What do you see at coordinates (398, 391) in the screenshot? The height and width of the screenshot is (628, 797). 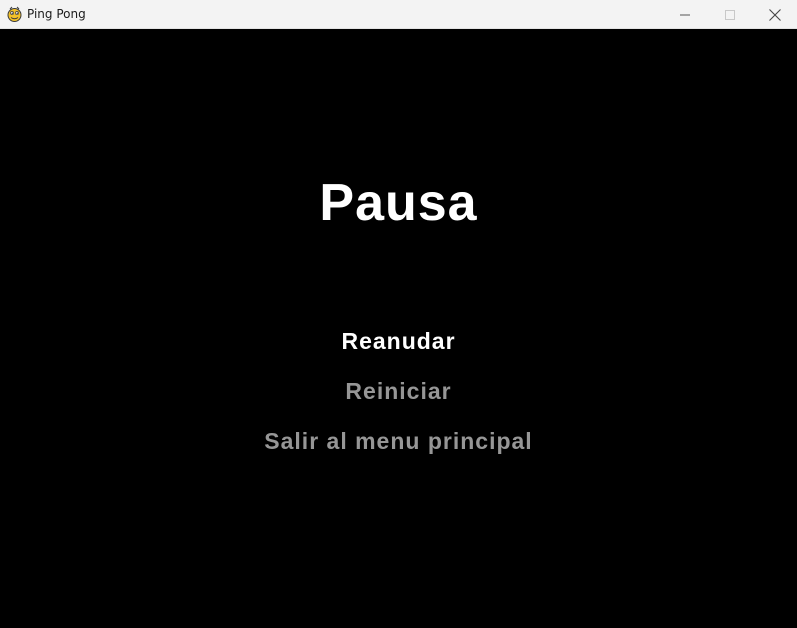 I see `menu-item-restart: Reiniciar` at bounding box center [398, 391].